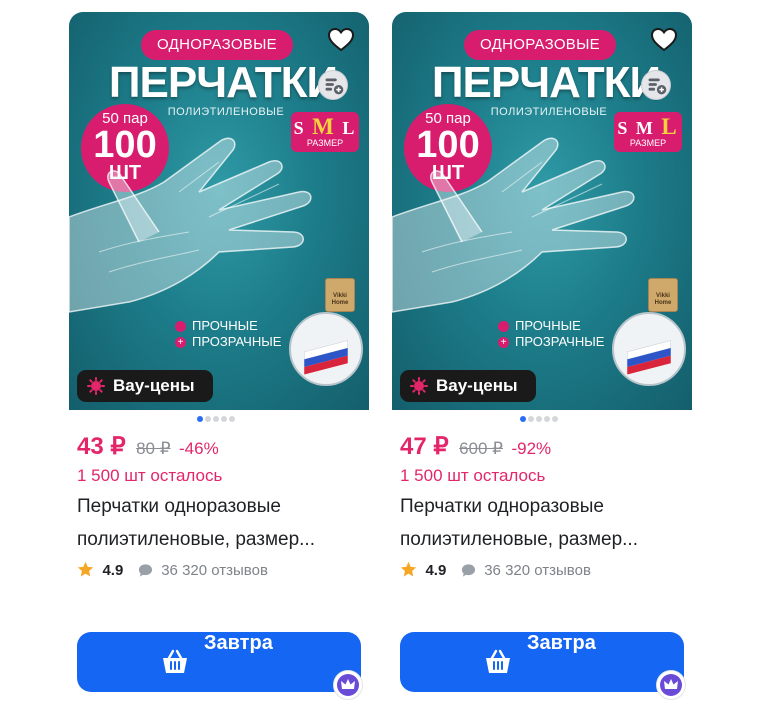 The width and height of the screenshot is (759, 712). Describe the element at coordinates (153, 448) in the screenshot. I see `old-price: 80 ₽` at that location.